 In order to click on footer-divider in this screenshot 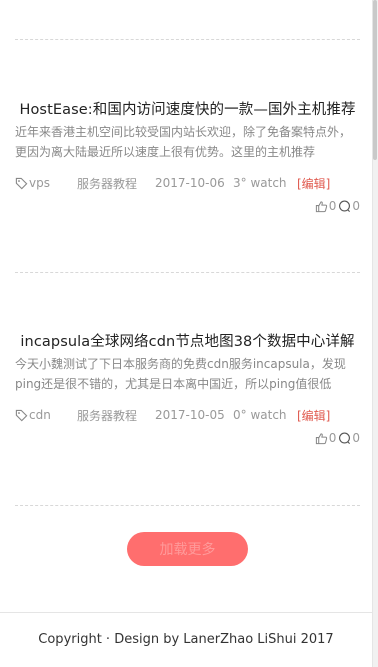, I will do `click(186, 612)`.